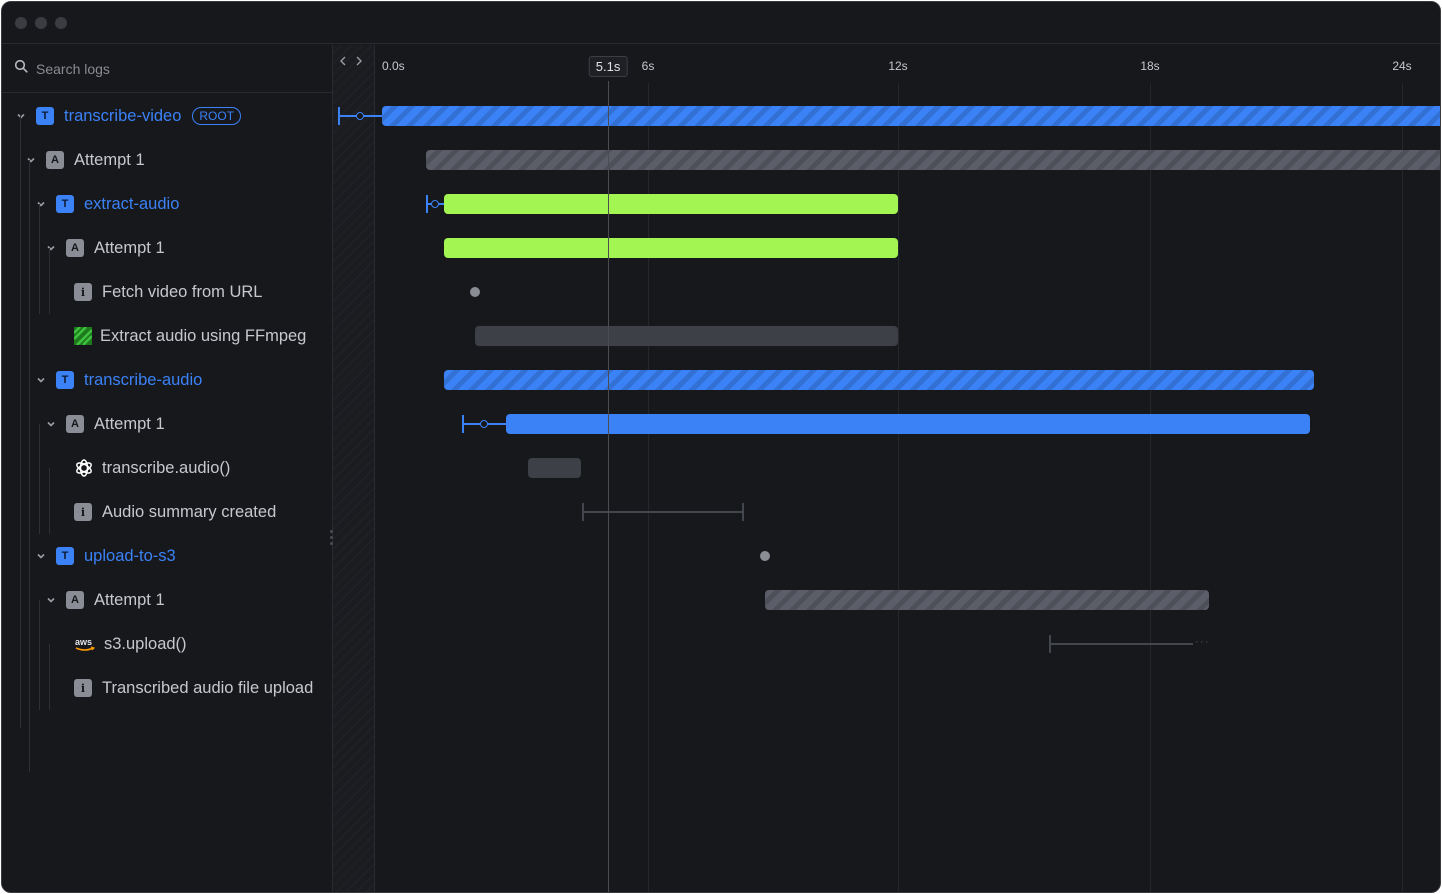 This screenshot has height=894, width=1442. What do you see at coordinates (145, 643) in the screenshot?
I see `tree-row-label: s3.upload()` at bounding box center [145, 643].